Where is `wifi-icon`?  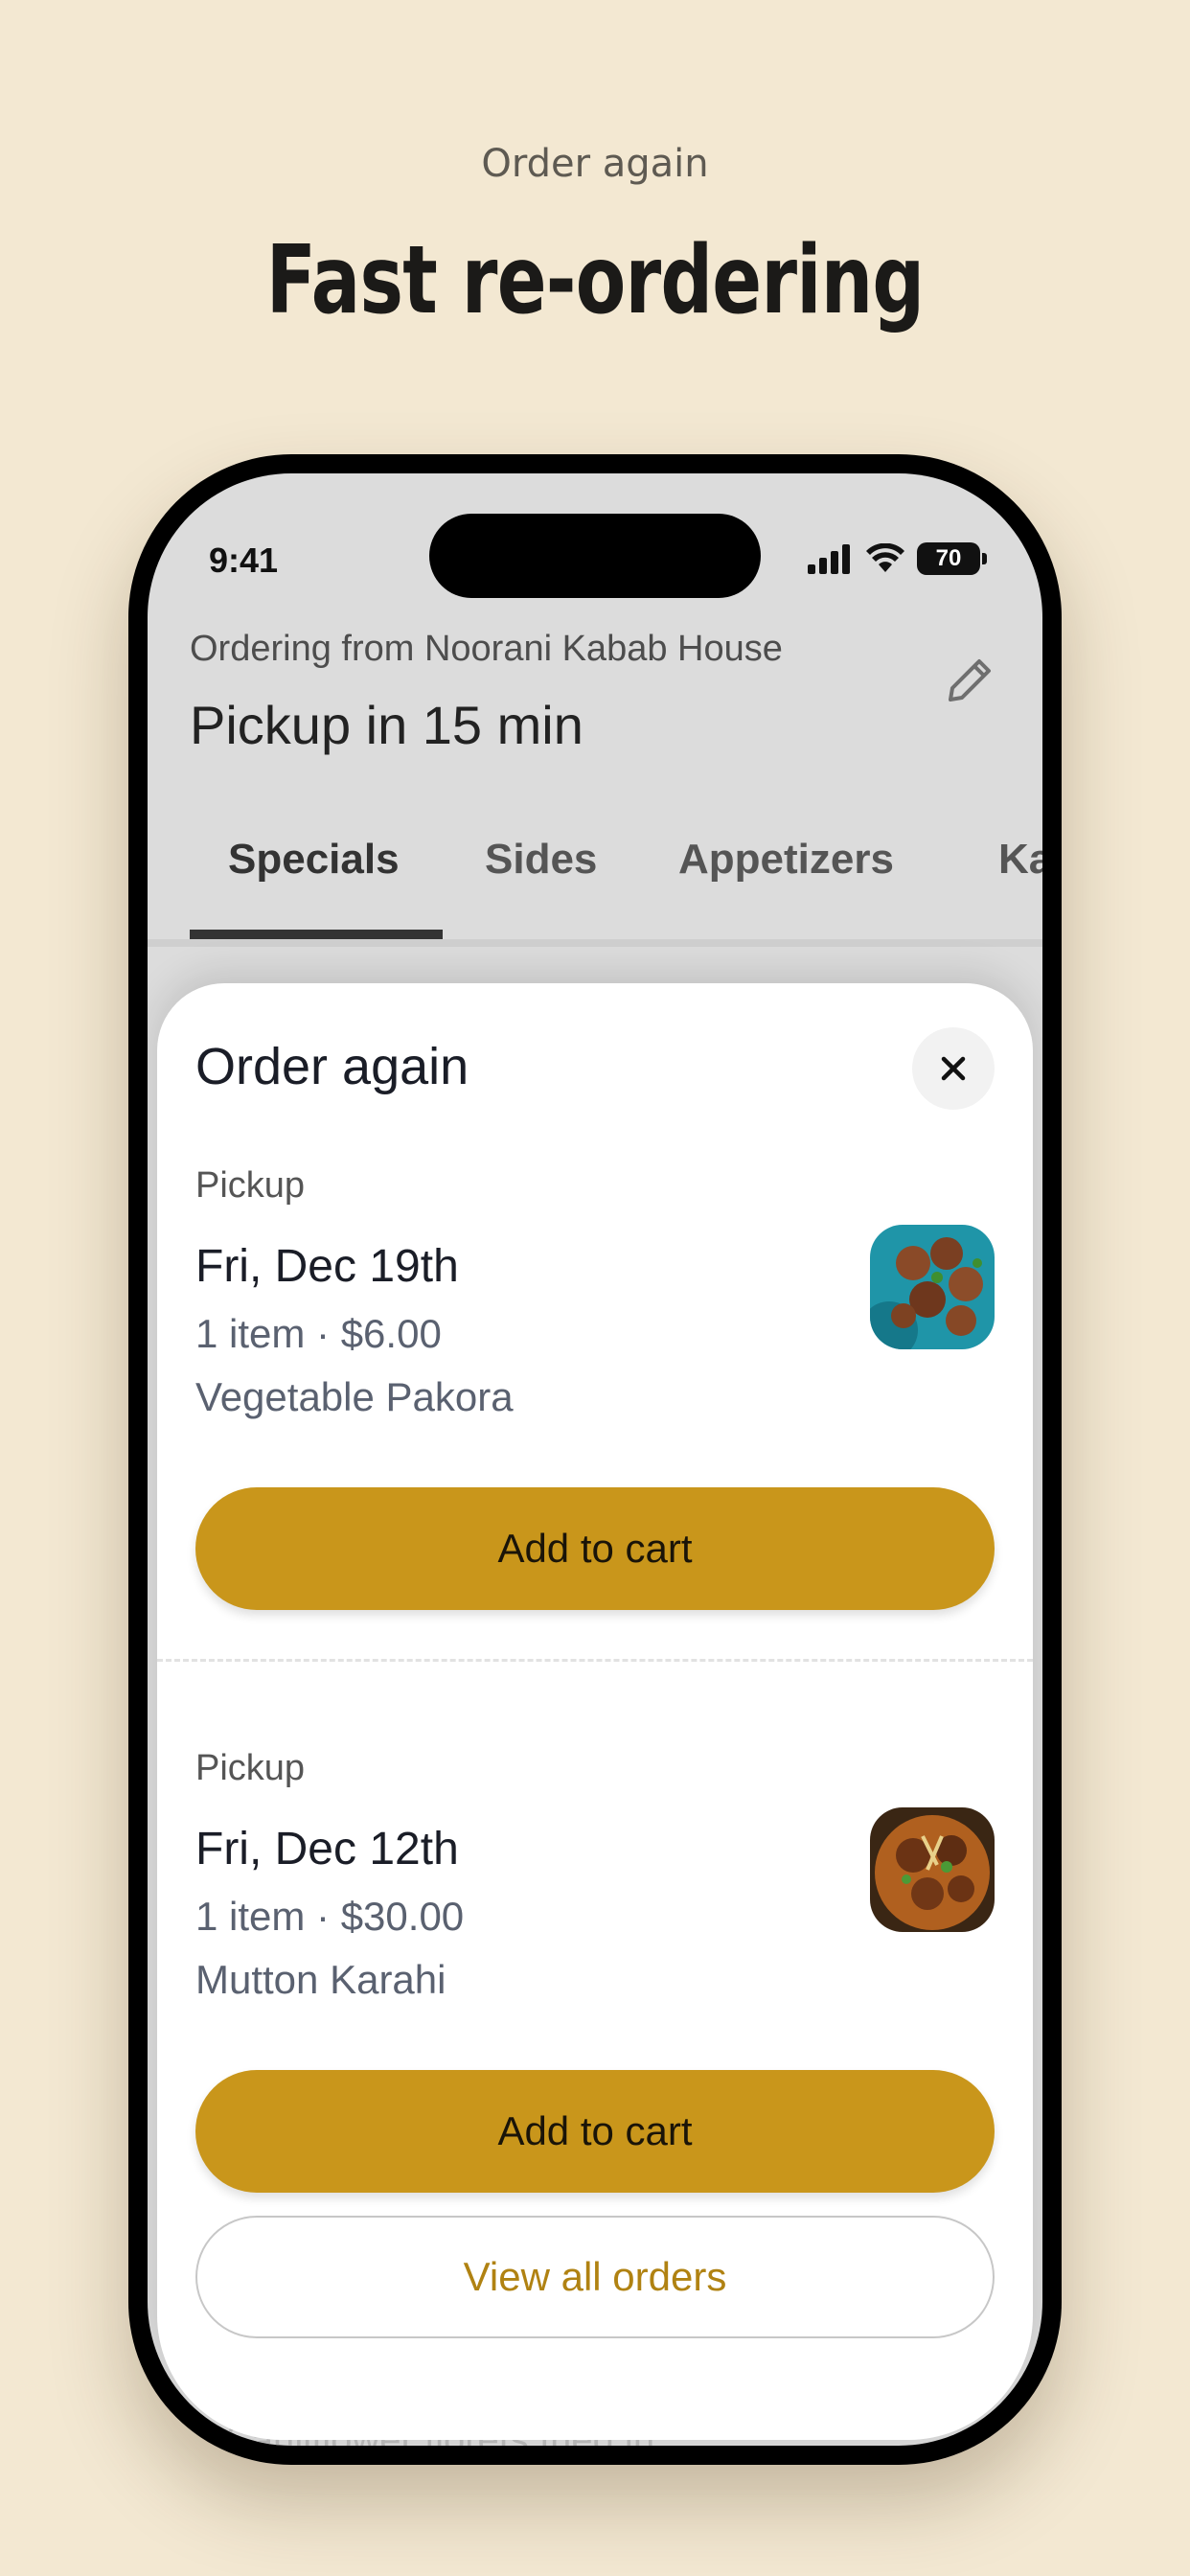
wifi-icon is located at coordinates (885, 557).